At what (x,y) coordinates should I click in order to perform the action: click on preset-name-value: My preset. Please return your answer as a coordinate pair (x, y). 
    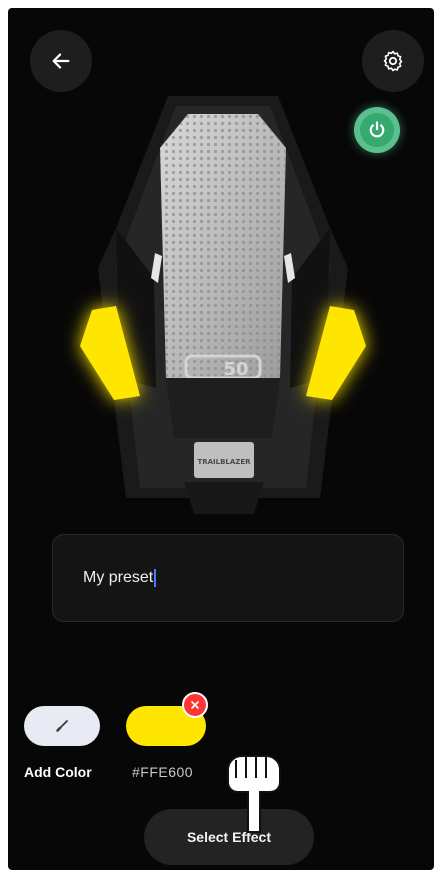
    Looking at the image, I should click on (118, 577).